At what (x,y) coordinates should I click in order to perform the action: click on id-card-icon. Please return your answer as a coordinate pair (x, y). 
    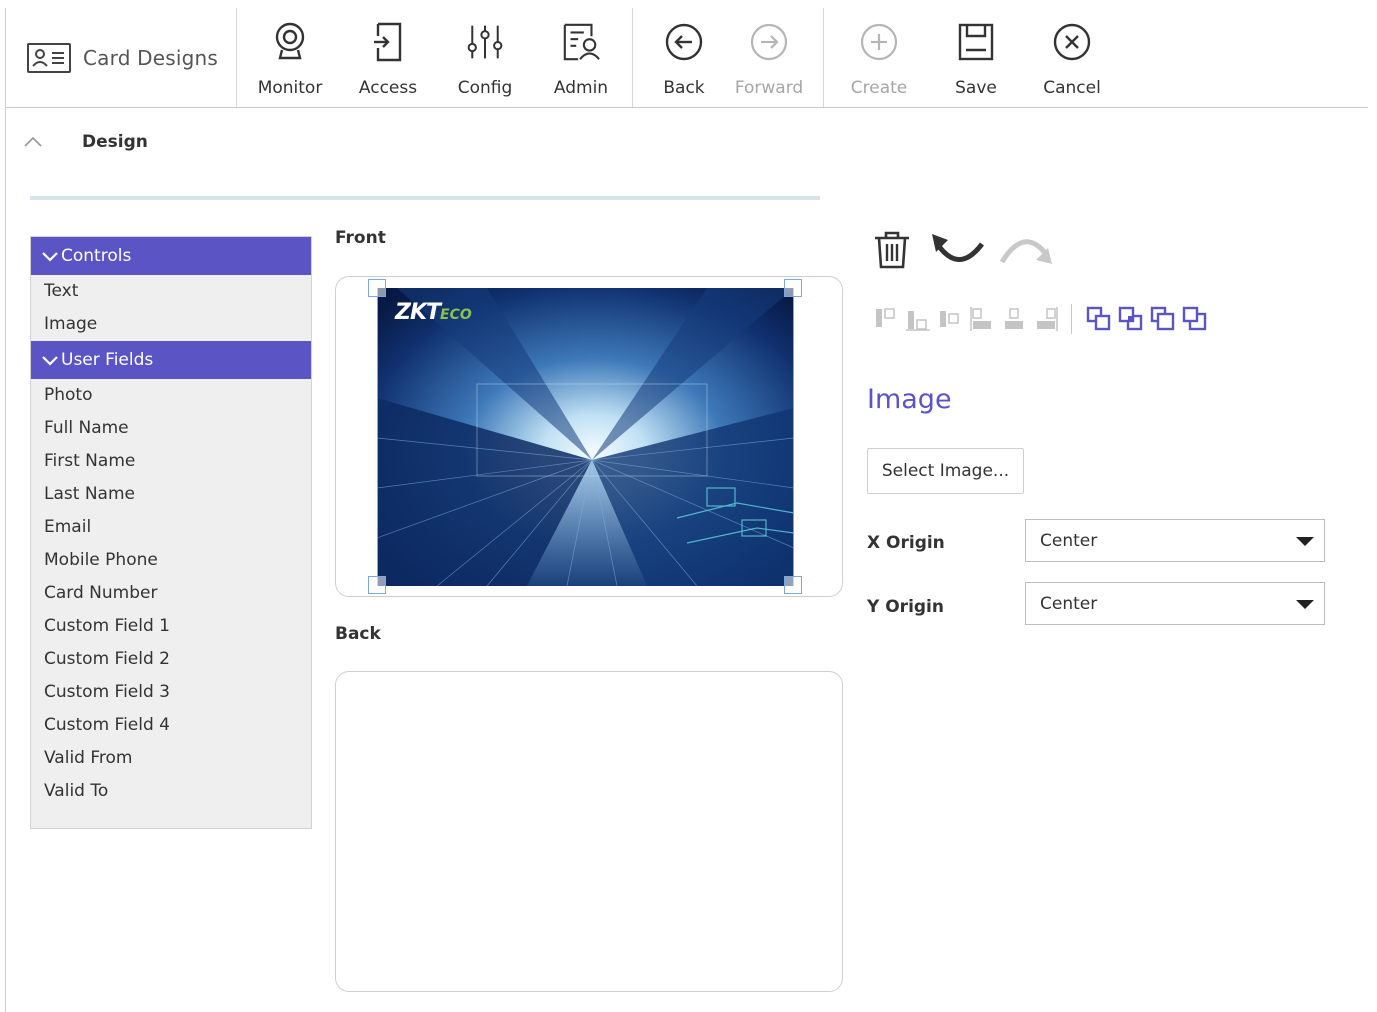
    Looking at the image, I should click on (49, 58).